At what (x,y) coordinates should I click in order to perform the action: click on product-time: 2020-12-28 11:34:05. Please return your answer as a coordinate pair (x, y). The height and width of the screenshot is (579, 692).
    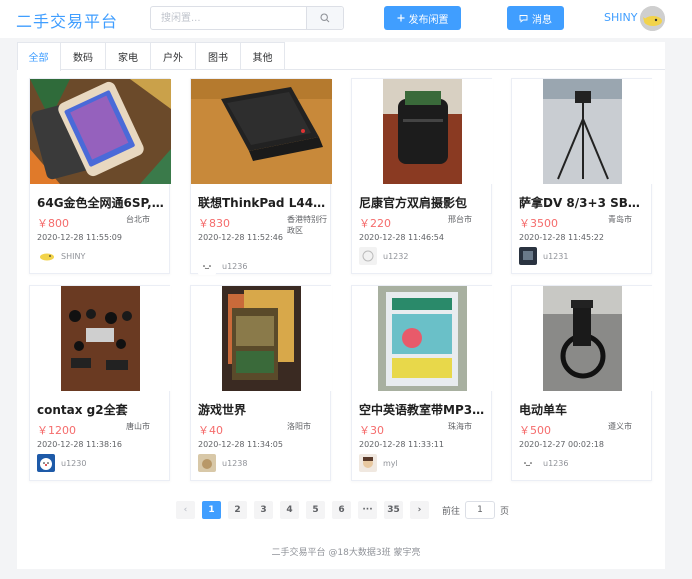
    Looking at the image, I should click on (240, 444).